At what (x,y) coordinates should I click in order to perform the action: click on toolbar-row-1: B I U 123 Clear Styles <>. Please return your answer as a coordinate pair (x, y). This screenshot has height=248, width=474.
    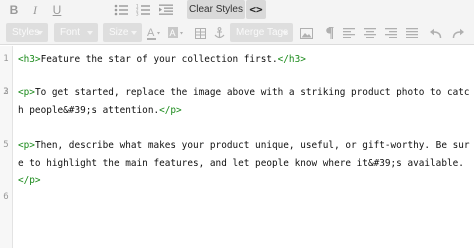
    Looking at the image, I should click on (237, 10).